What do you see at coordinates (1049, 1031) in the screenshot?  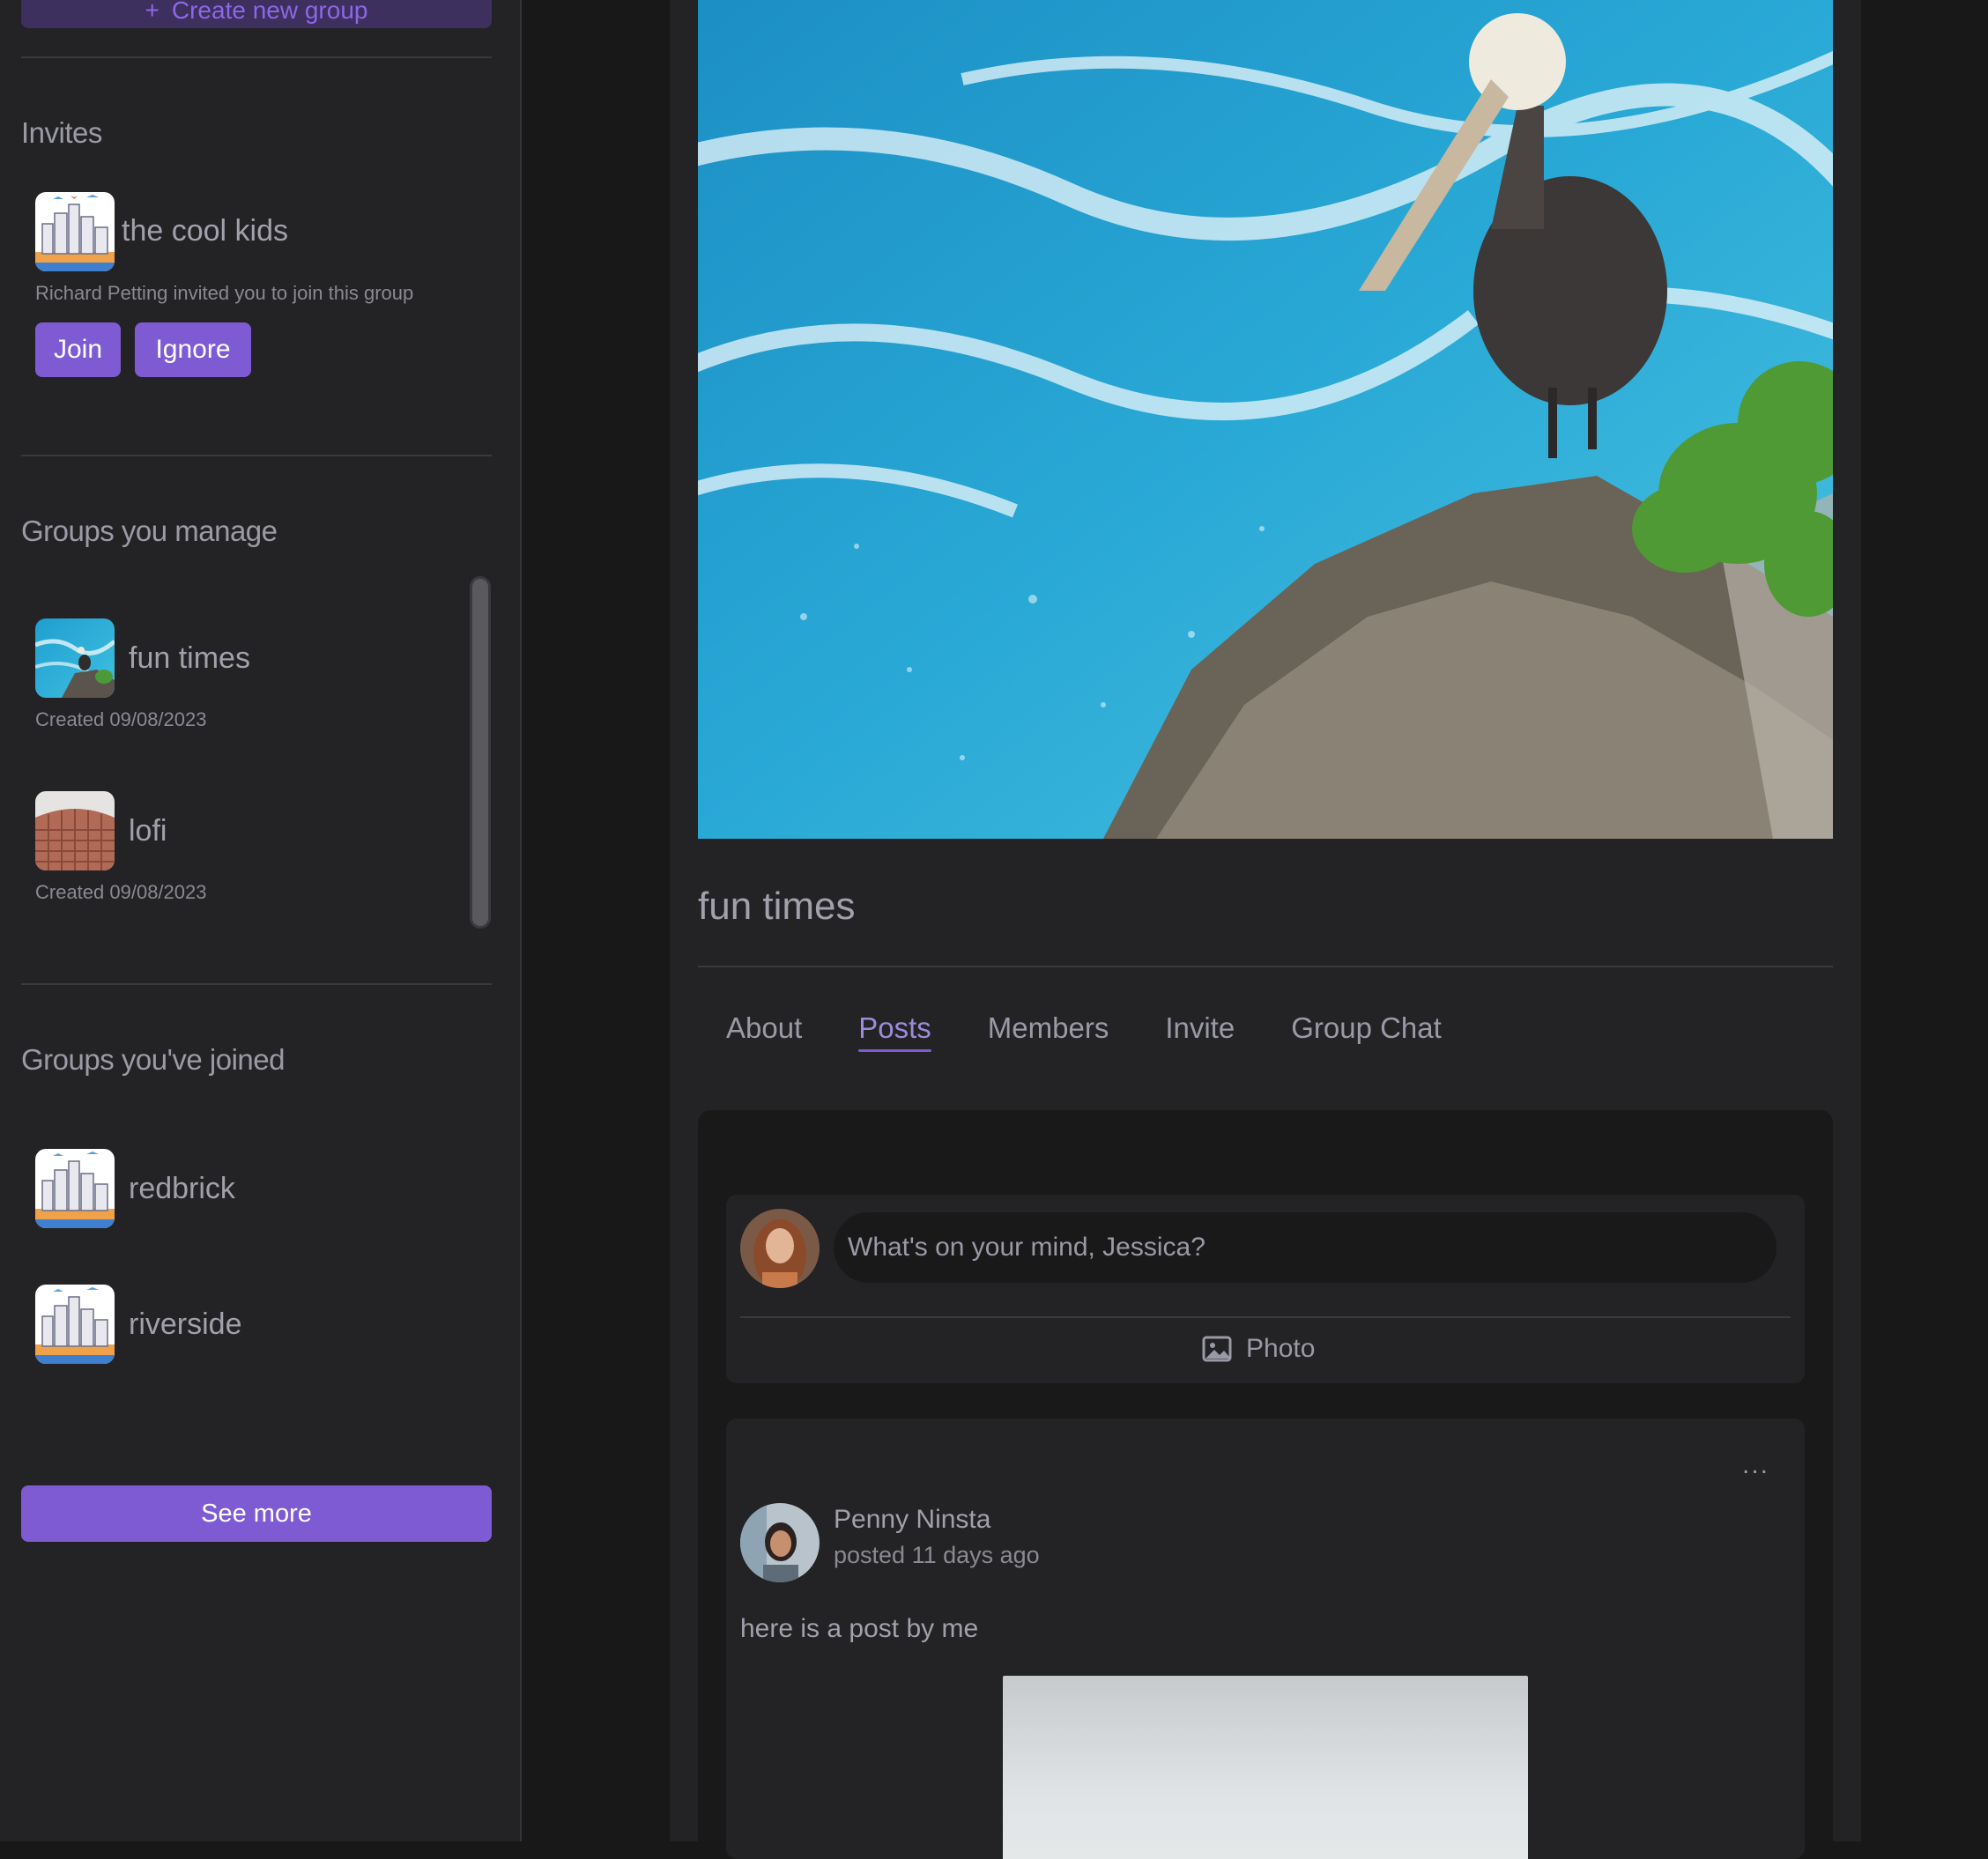 I see `tab-members: Members` at bounding box center [1049, 1031].